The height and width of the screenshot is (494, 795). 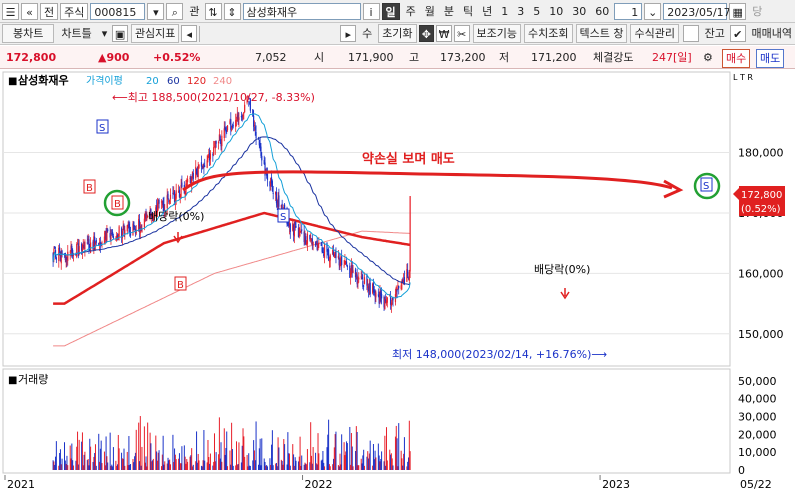 What do you see at coordinates (759, 201) in the screenshot?
I see `current-price-tag: 172,800 (0.52%)` at bounding box center [759, 201].